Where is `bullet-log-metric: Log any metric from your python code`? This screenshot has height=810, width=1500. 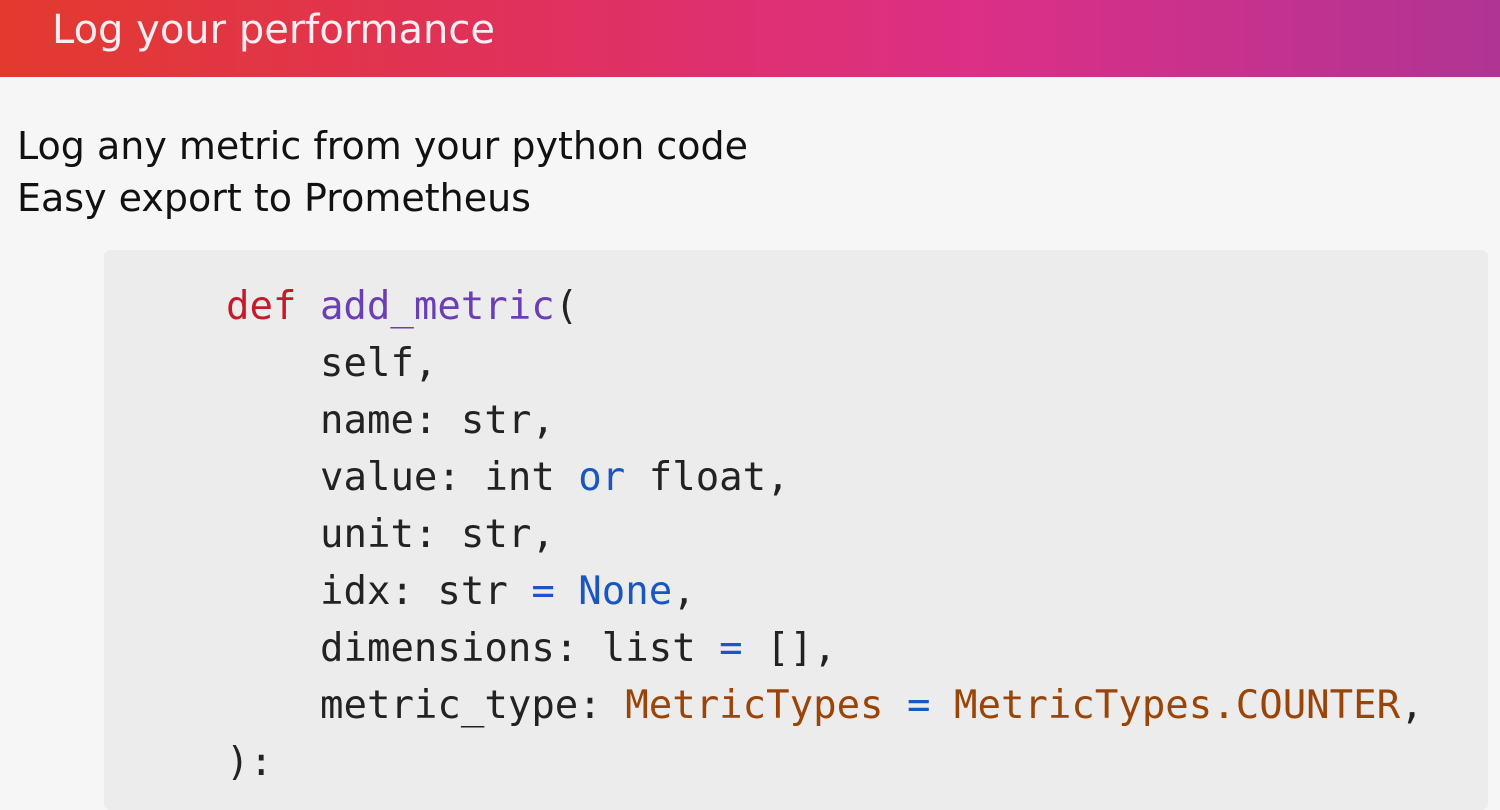 bullet-log-metric: Log any metric from your python code is located at coordinates (383, 146).